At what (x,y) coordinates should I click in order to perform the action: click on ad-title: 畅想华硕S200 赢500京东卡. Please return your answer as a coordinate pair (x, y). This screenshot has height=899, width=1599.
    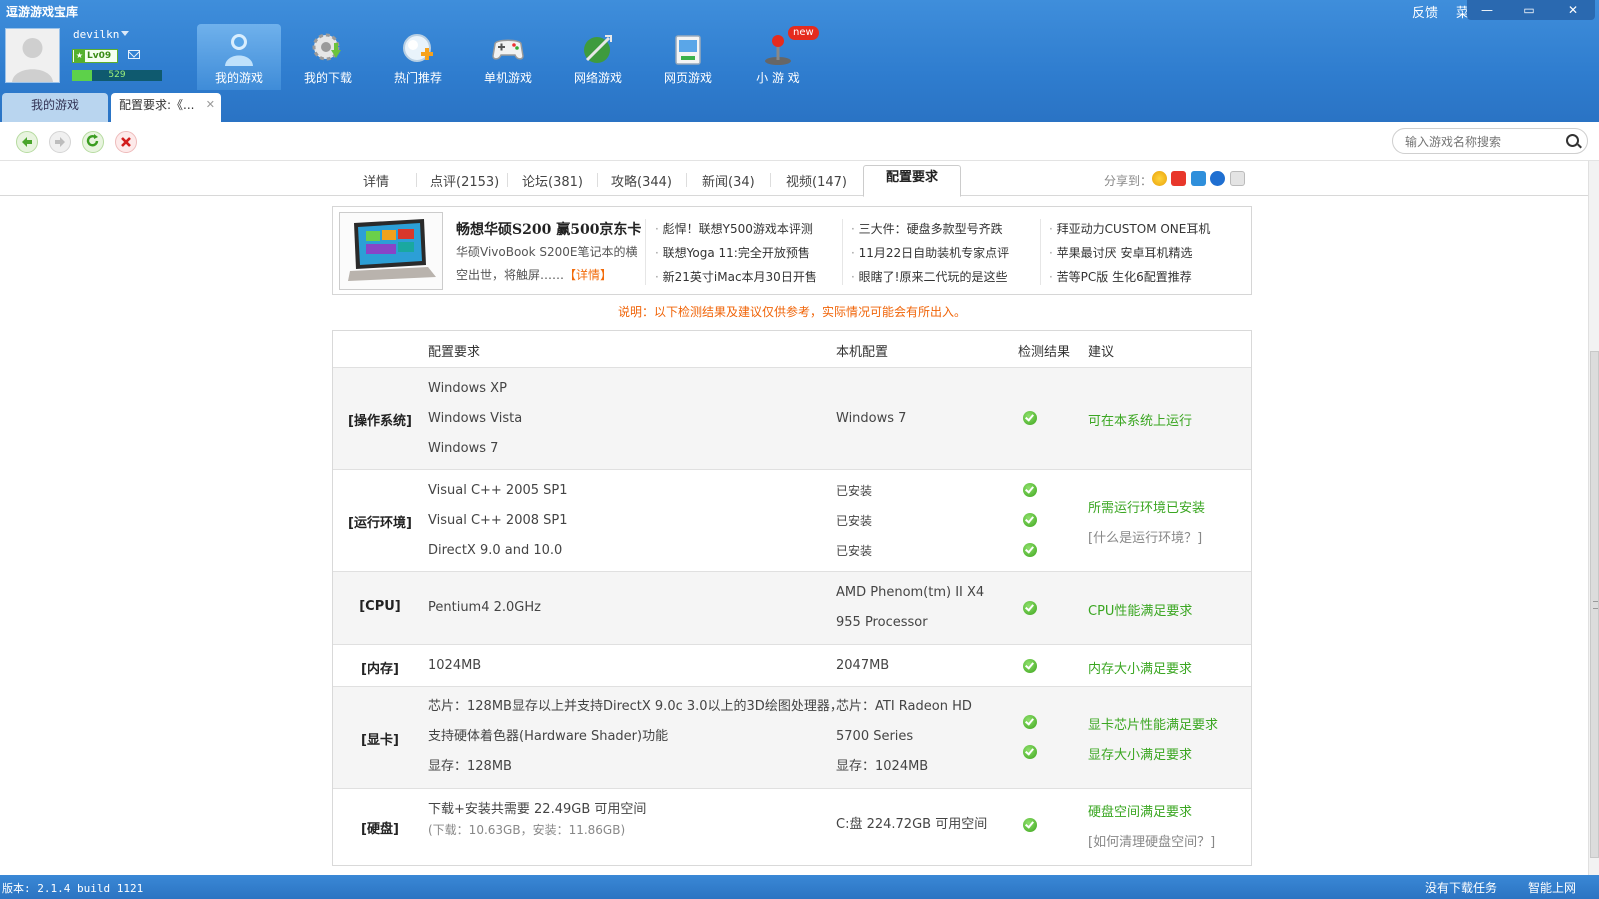
    Looking at the image, I should click on (548, 229).